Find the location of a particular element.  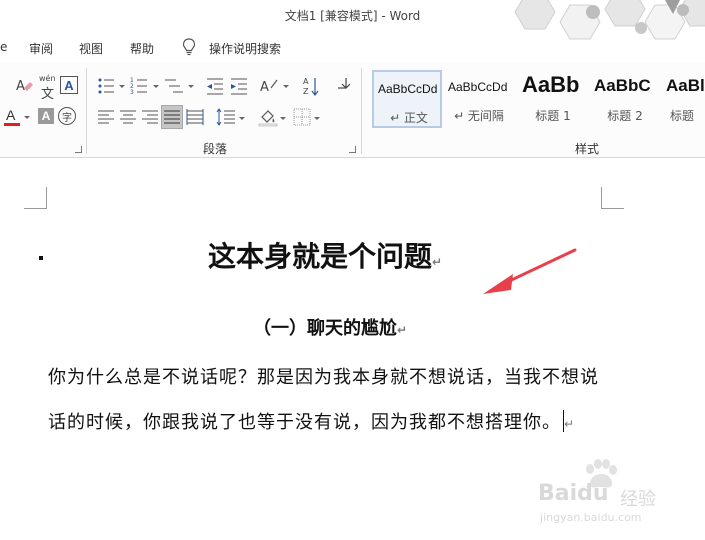

character-border-button: A is located at coordinates (69, 85).